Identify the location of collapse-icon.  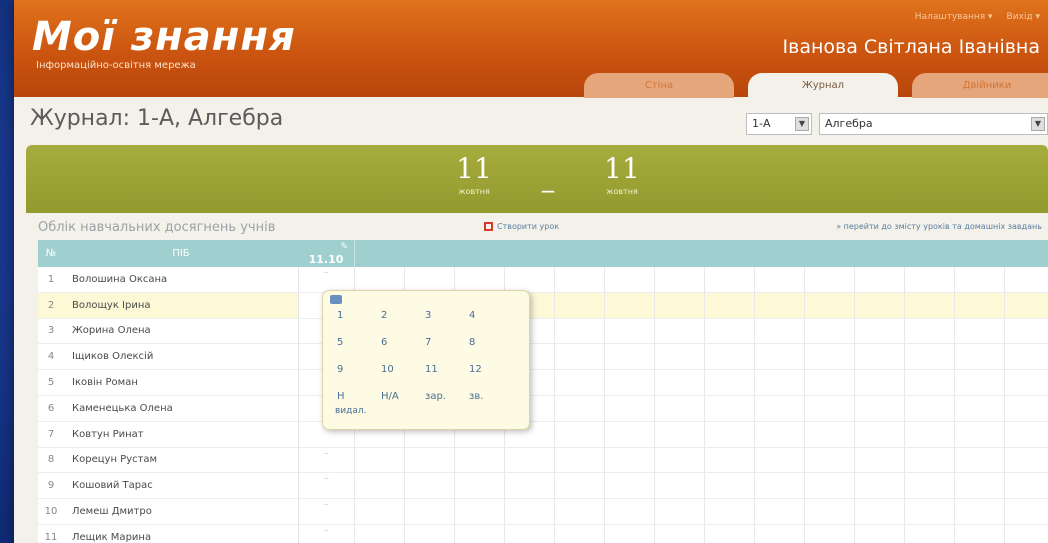
(336, 299).